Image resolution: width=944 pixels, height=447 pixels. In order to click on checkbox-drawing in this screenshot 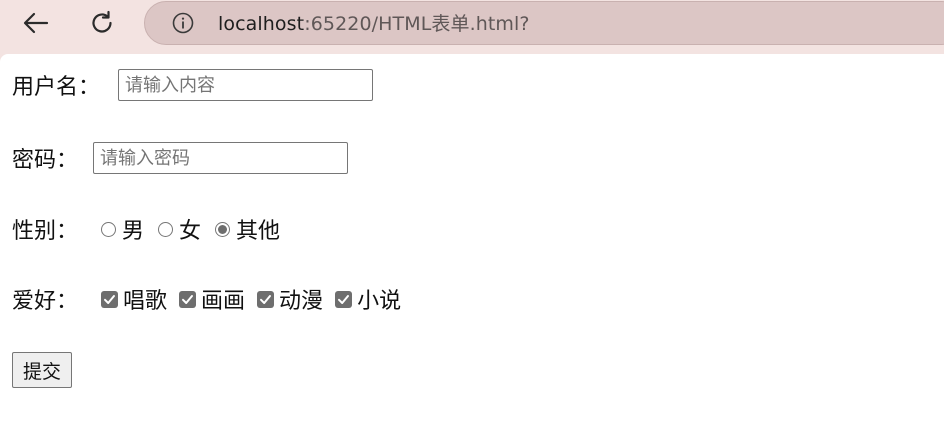, I will do `click(188, 299)`.